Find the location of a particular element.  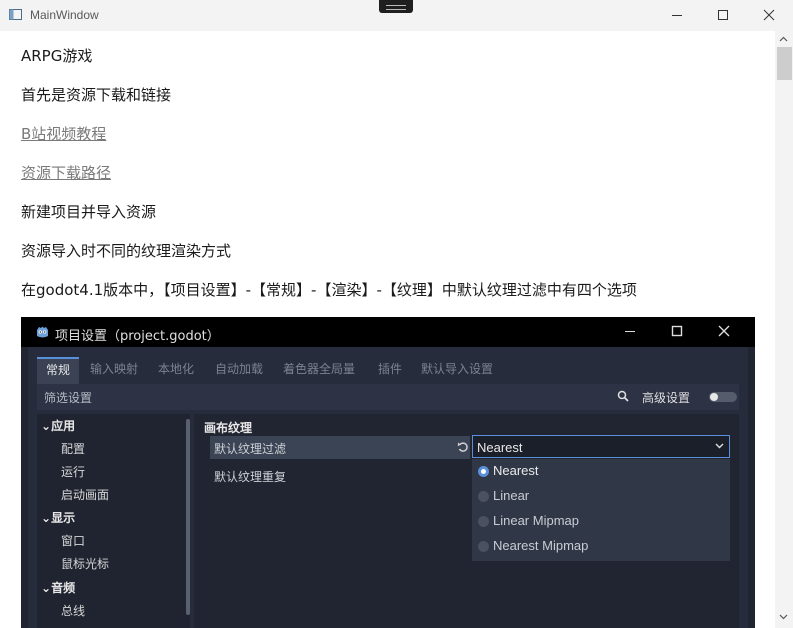

tree-scrollbar is located at coordinates (188, 517).